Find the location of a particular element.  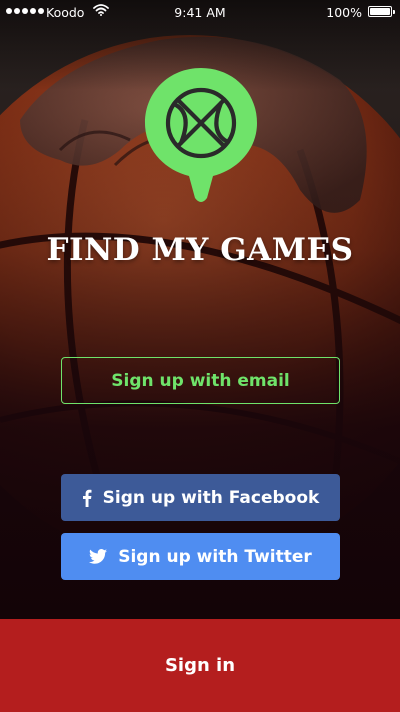

basketball-map-pin-icon is located at coordinates (201, 135).